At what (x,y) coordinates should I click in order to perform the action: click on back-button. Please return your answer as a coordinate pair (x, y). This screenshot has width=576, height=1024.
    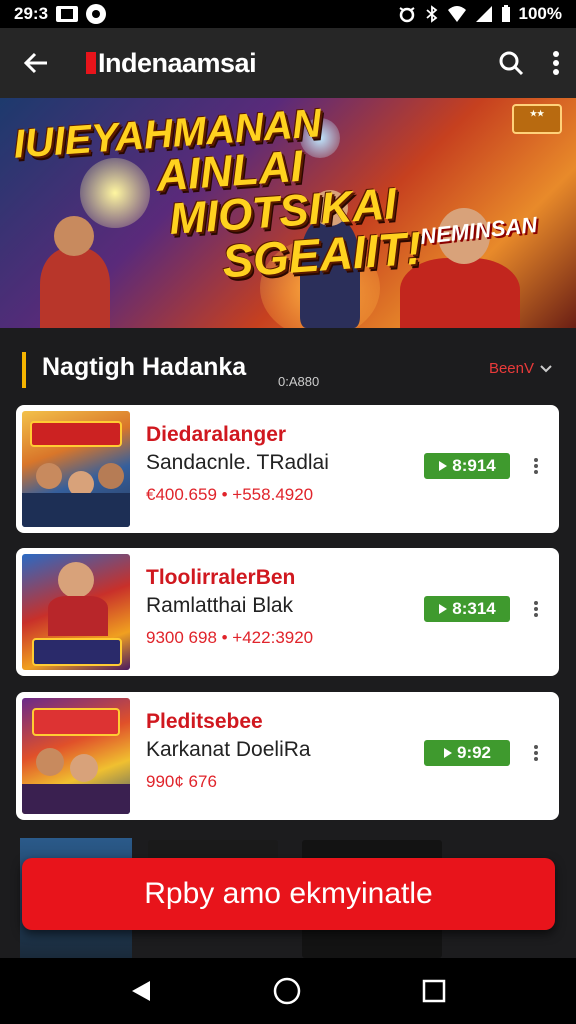
    Looking at the image, I should click on (36, 63).